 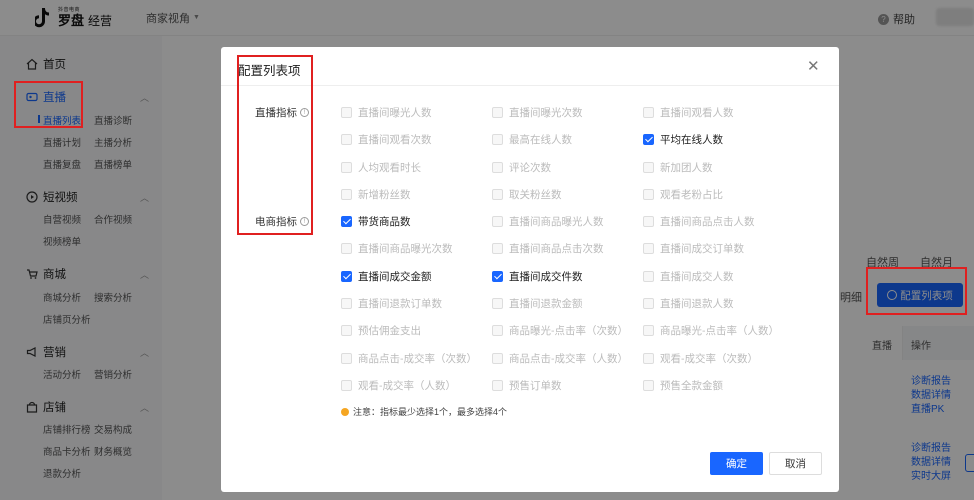 What do you see at coordinates (386, 276) in the screenshot?
I see `metric-checkbox: 直播间成交金额` at bounding box center [386, 276].